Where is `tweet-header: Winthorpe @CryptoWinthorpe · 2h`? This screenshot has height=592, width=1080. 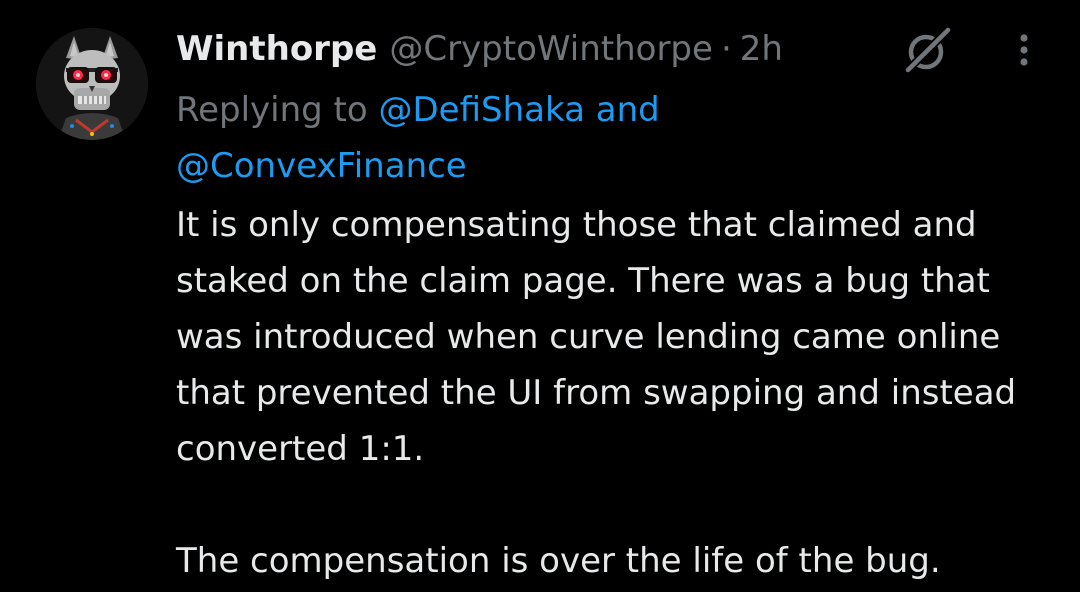 tweet-header: Winthorpe @CryptoWinthorpe · 2h is located at coordinates (479, 49).